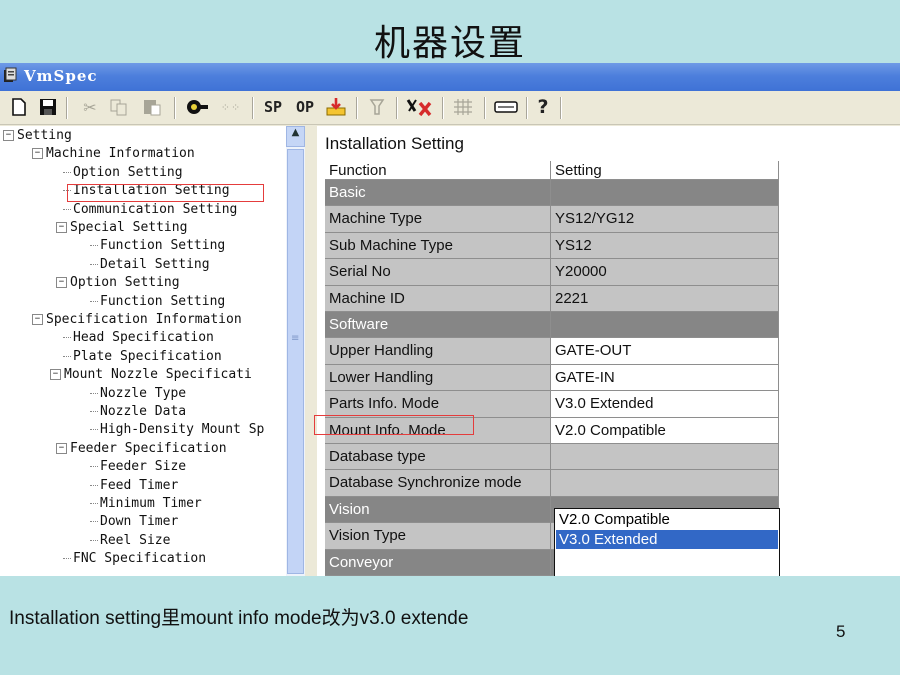 The width and height of the screenshot is (900, 675). I want to click on tree-item: − Specification Information, so click(137, 320).